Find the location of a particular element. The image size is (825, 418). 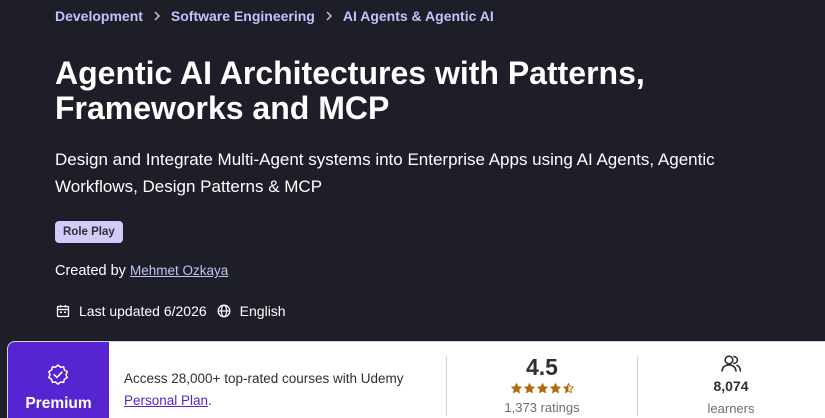

last-updated: Last updated 6/2026 is located at coordinates (143, 311).